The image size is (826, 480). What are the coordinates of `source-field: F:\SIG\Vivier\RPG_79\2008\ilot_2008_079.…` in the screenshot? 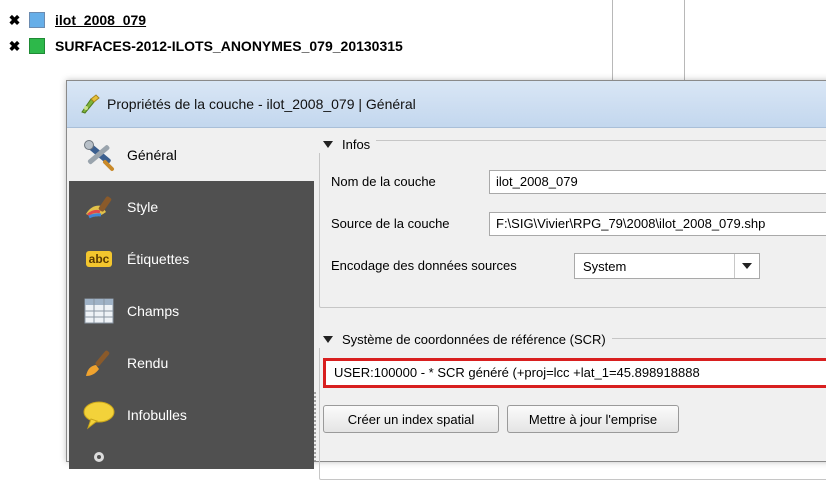 It's located at (657, 224).